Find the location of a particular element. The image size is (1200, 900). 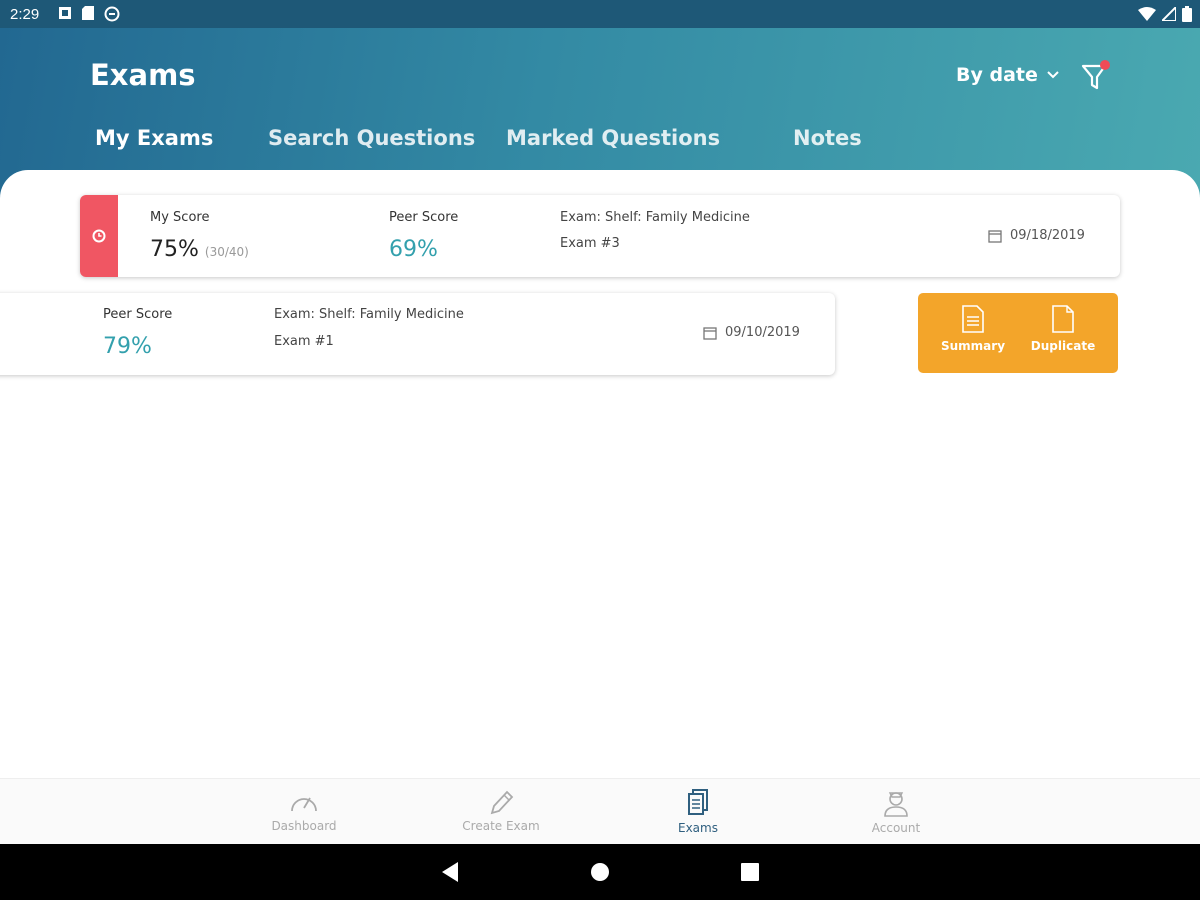

exam-date-text: 09/18/2019 is located at coordinates (1047, 235).